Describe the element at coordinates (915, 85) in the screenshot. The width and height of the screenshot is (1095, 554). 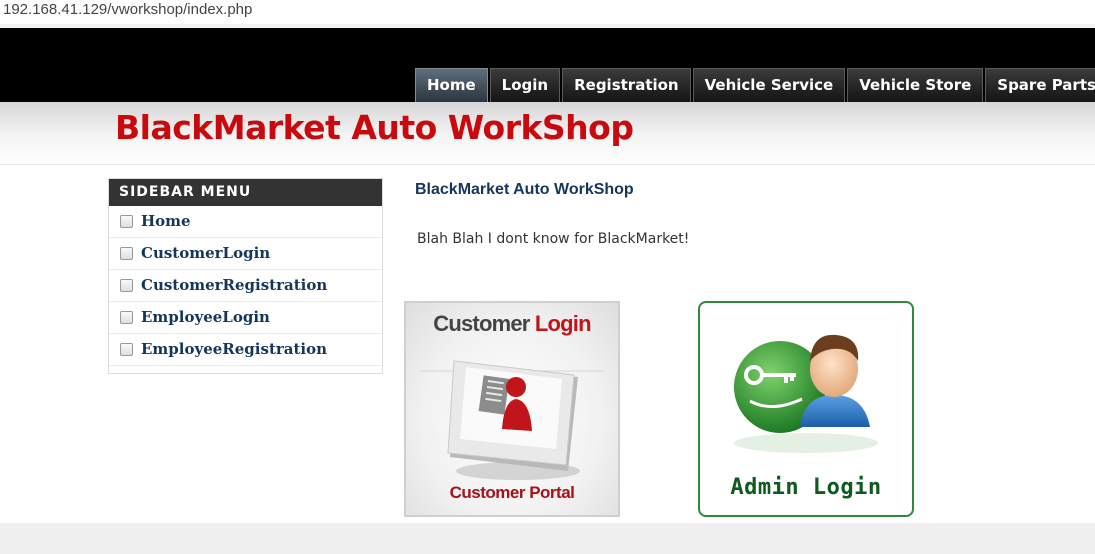
I see `nav-vehicle-store: Vehicle Store` at that location.